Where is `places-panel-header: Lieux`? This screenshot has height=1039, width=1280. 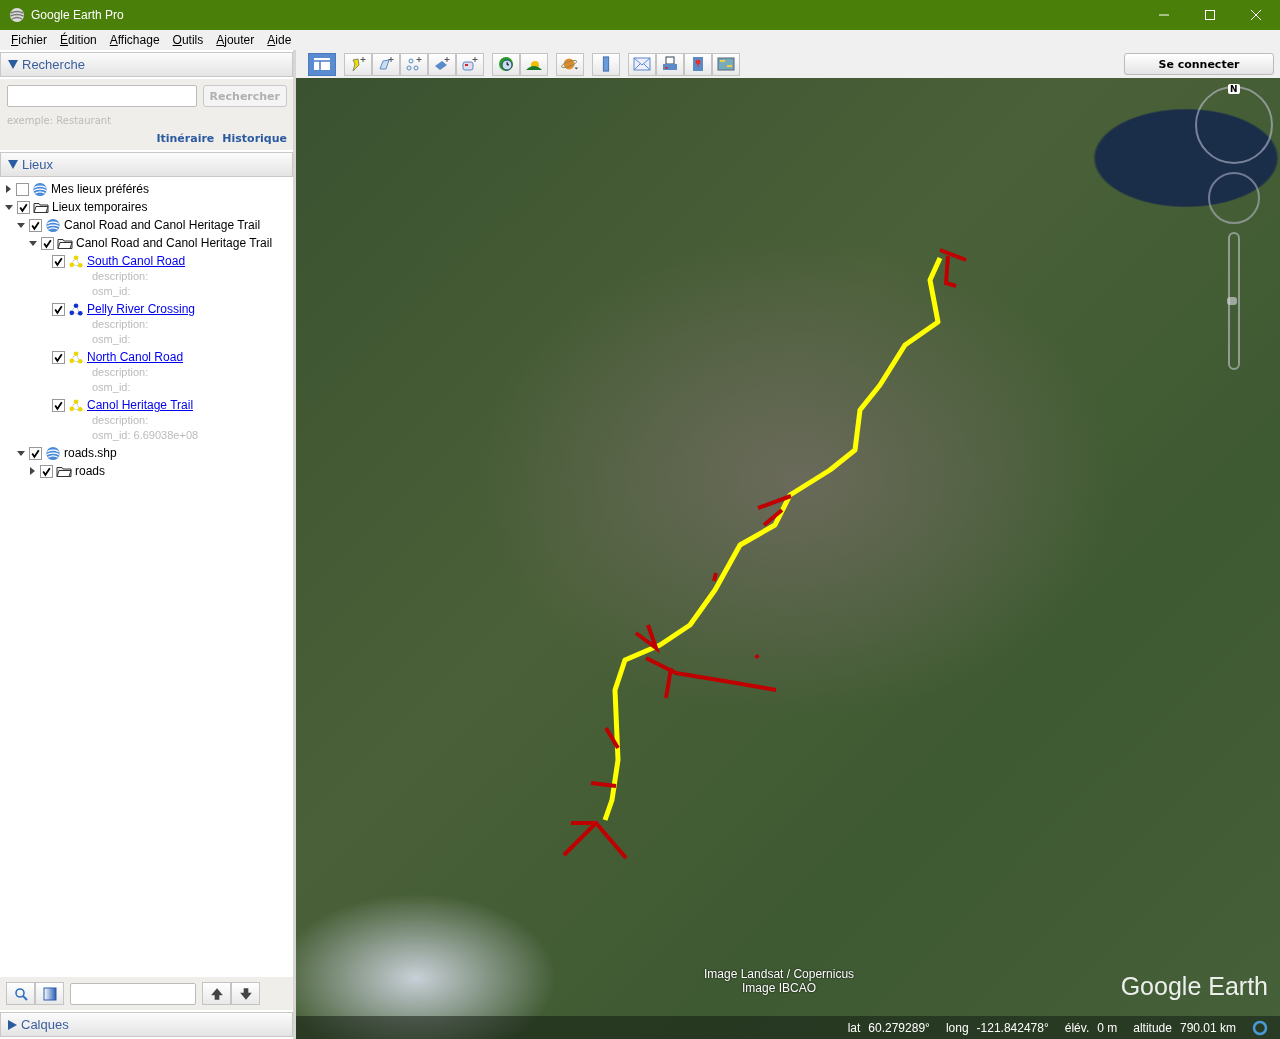
places-panel-header: Lieux is located at coordinates (146, 164).